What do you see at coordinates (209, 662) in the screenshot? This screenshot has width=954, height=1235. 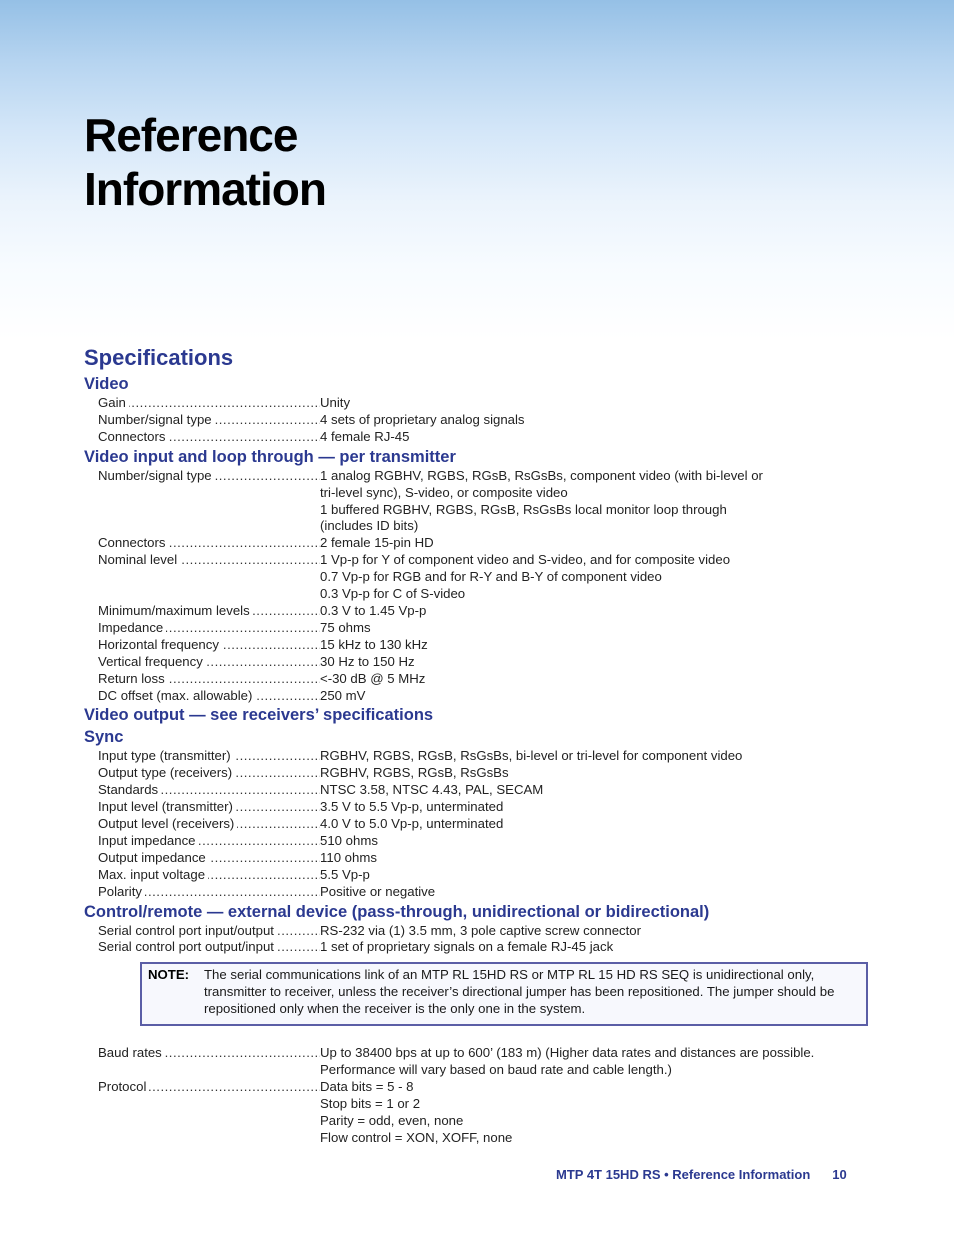 I see `spec-label: Vertical frequency` at bounding box center [209, 662].